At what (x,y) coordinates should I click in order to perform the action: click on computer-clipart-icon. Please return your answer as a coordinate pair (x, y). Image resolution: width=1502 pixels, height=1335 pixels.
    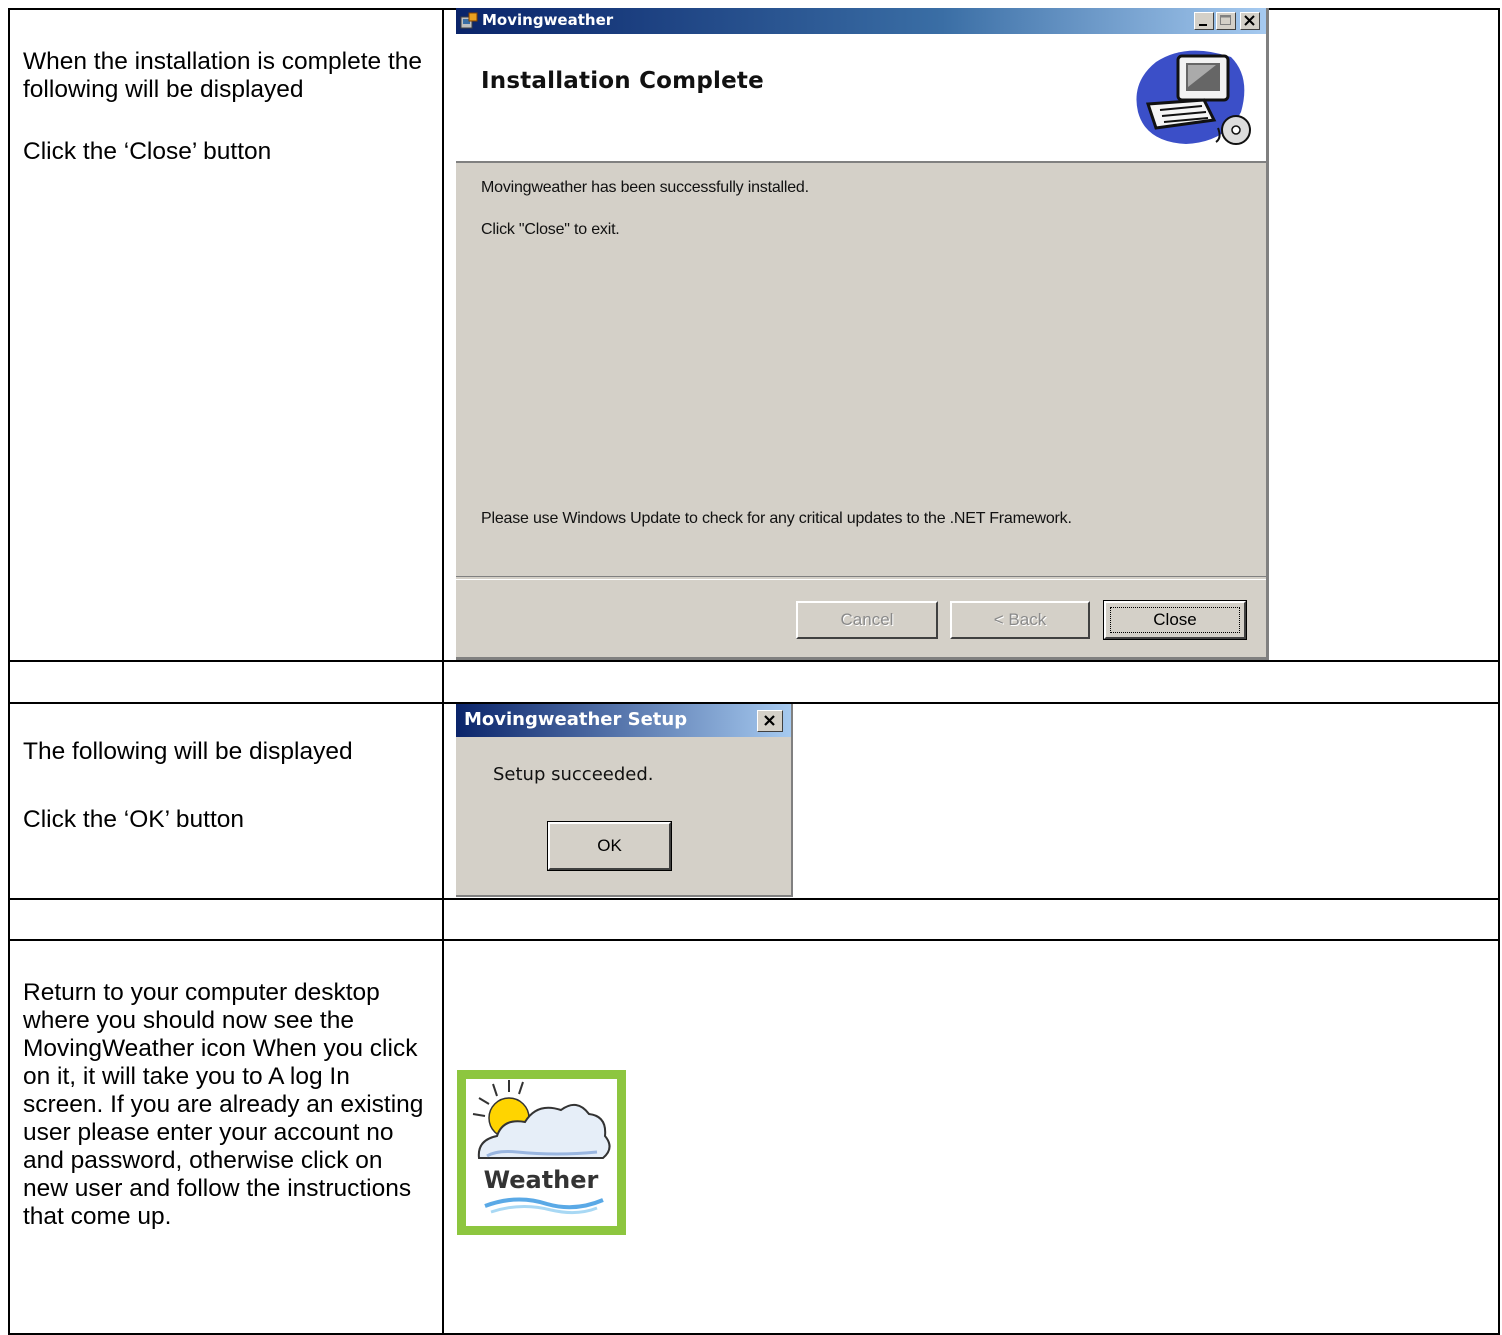
    Looking at the image, I should click on (1193, 97).